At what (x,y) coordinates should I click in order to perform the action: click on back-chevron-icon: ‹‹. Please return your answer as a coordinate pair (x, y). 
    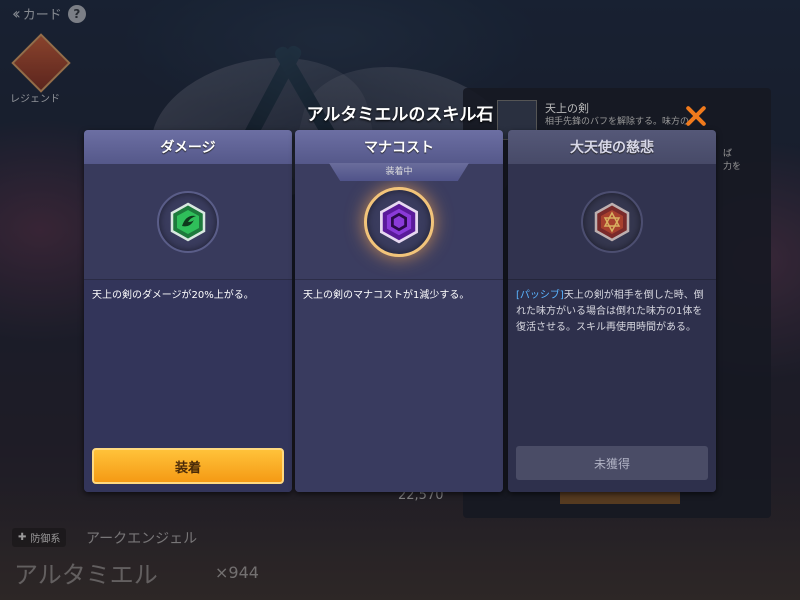
    Looking at the image, I should click on (16, 13).